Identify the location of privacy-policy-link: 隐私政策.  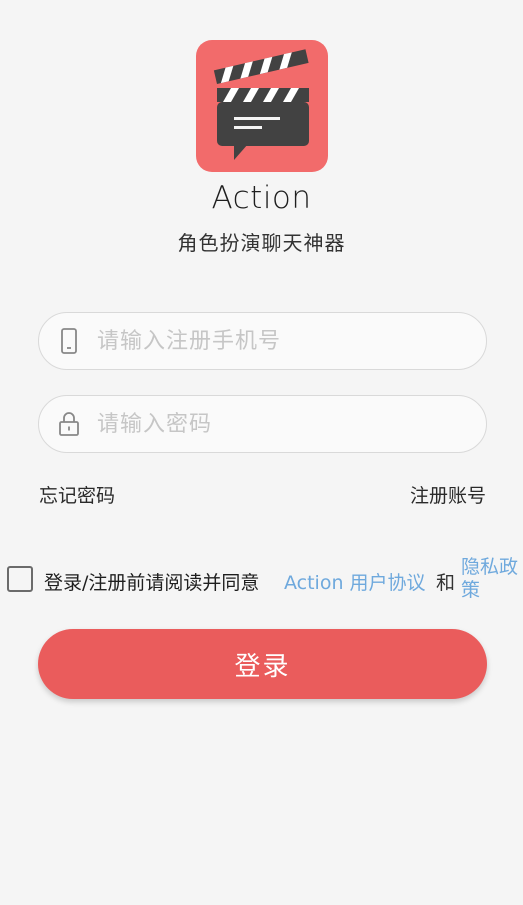
(492, 579).